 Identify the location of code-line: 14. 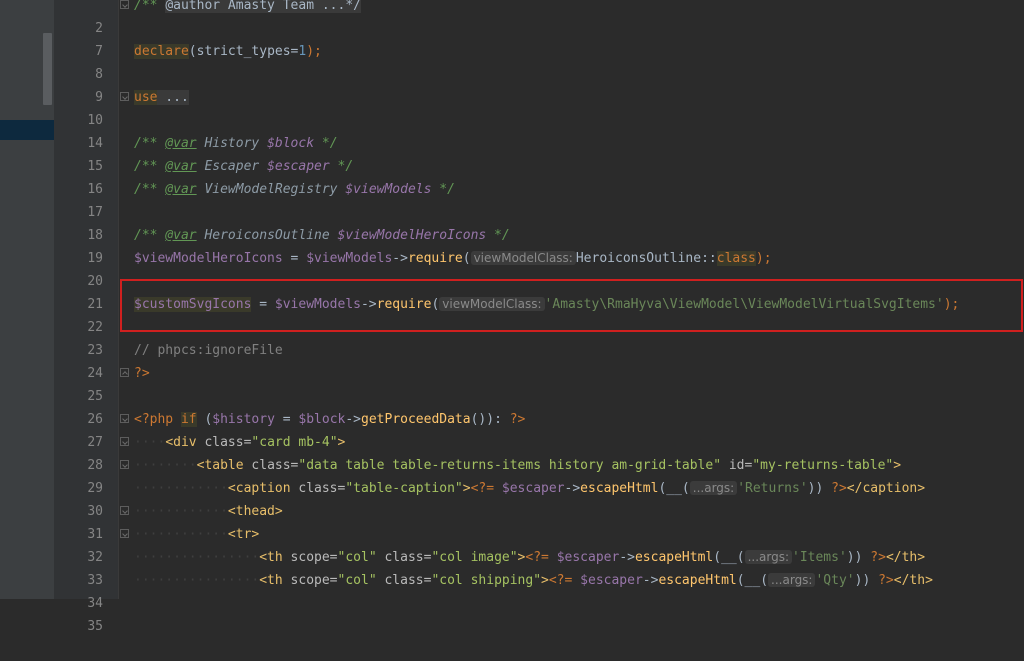
(118, 130).